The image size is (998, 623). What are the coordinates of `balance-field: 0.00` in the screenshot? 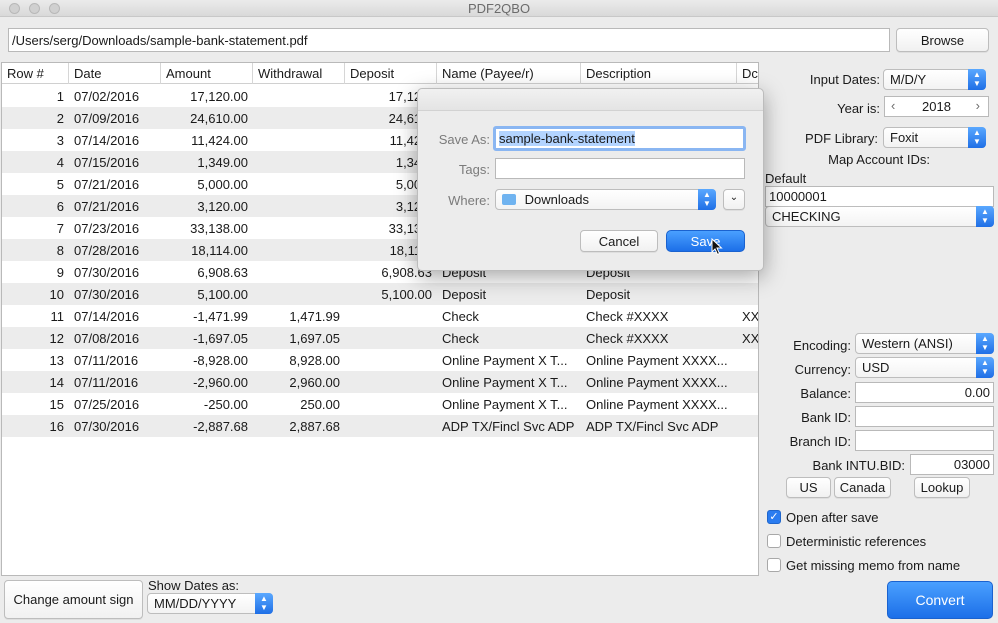 It's located at (924, 392).